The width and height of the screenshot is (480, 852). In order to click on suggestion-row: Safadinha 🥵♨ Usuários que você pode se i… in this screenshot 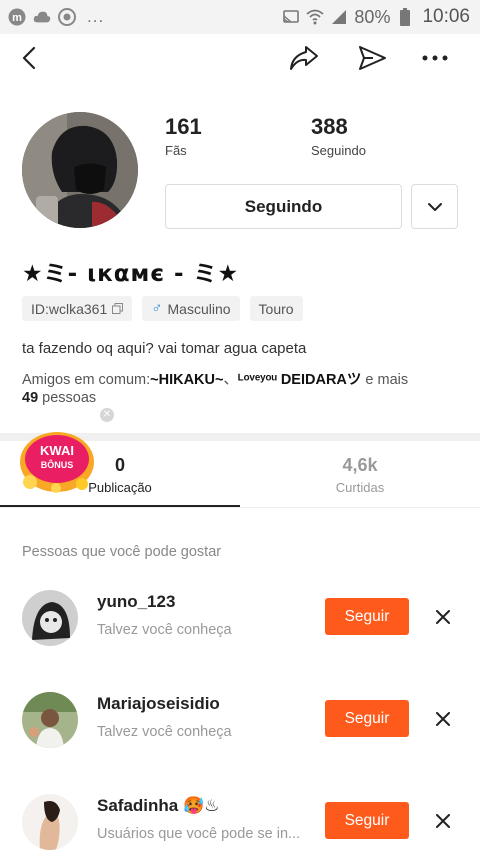, I will do `click(240, 823)`.